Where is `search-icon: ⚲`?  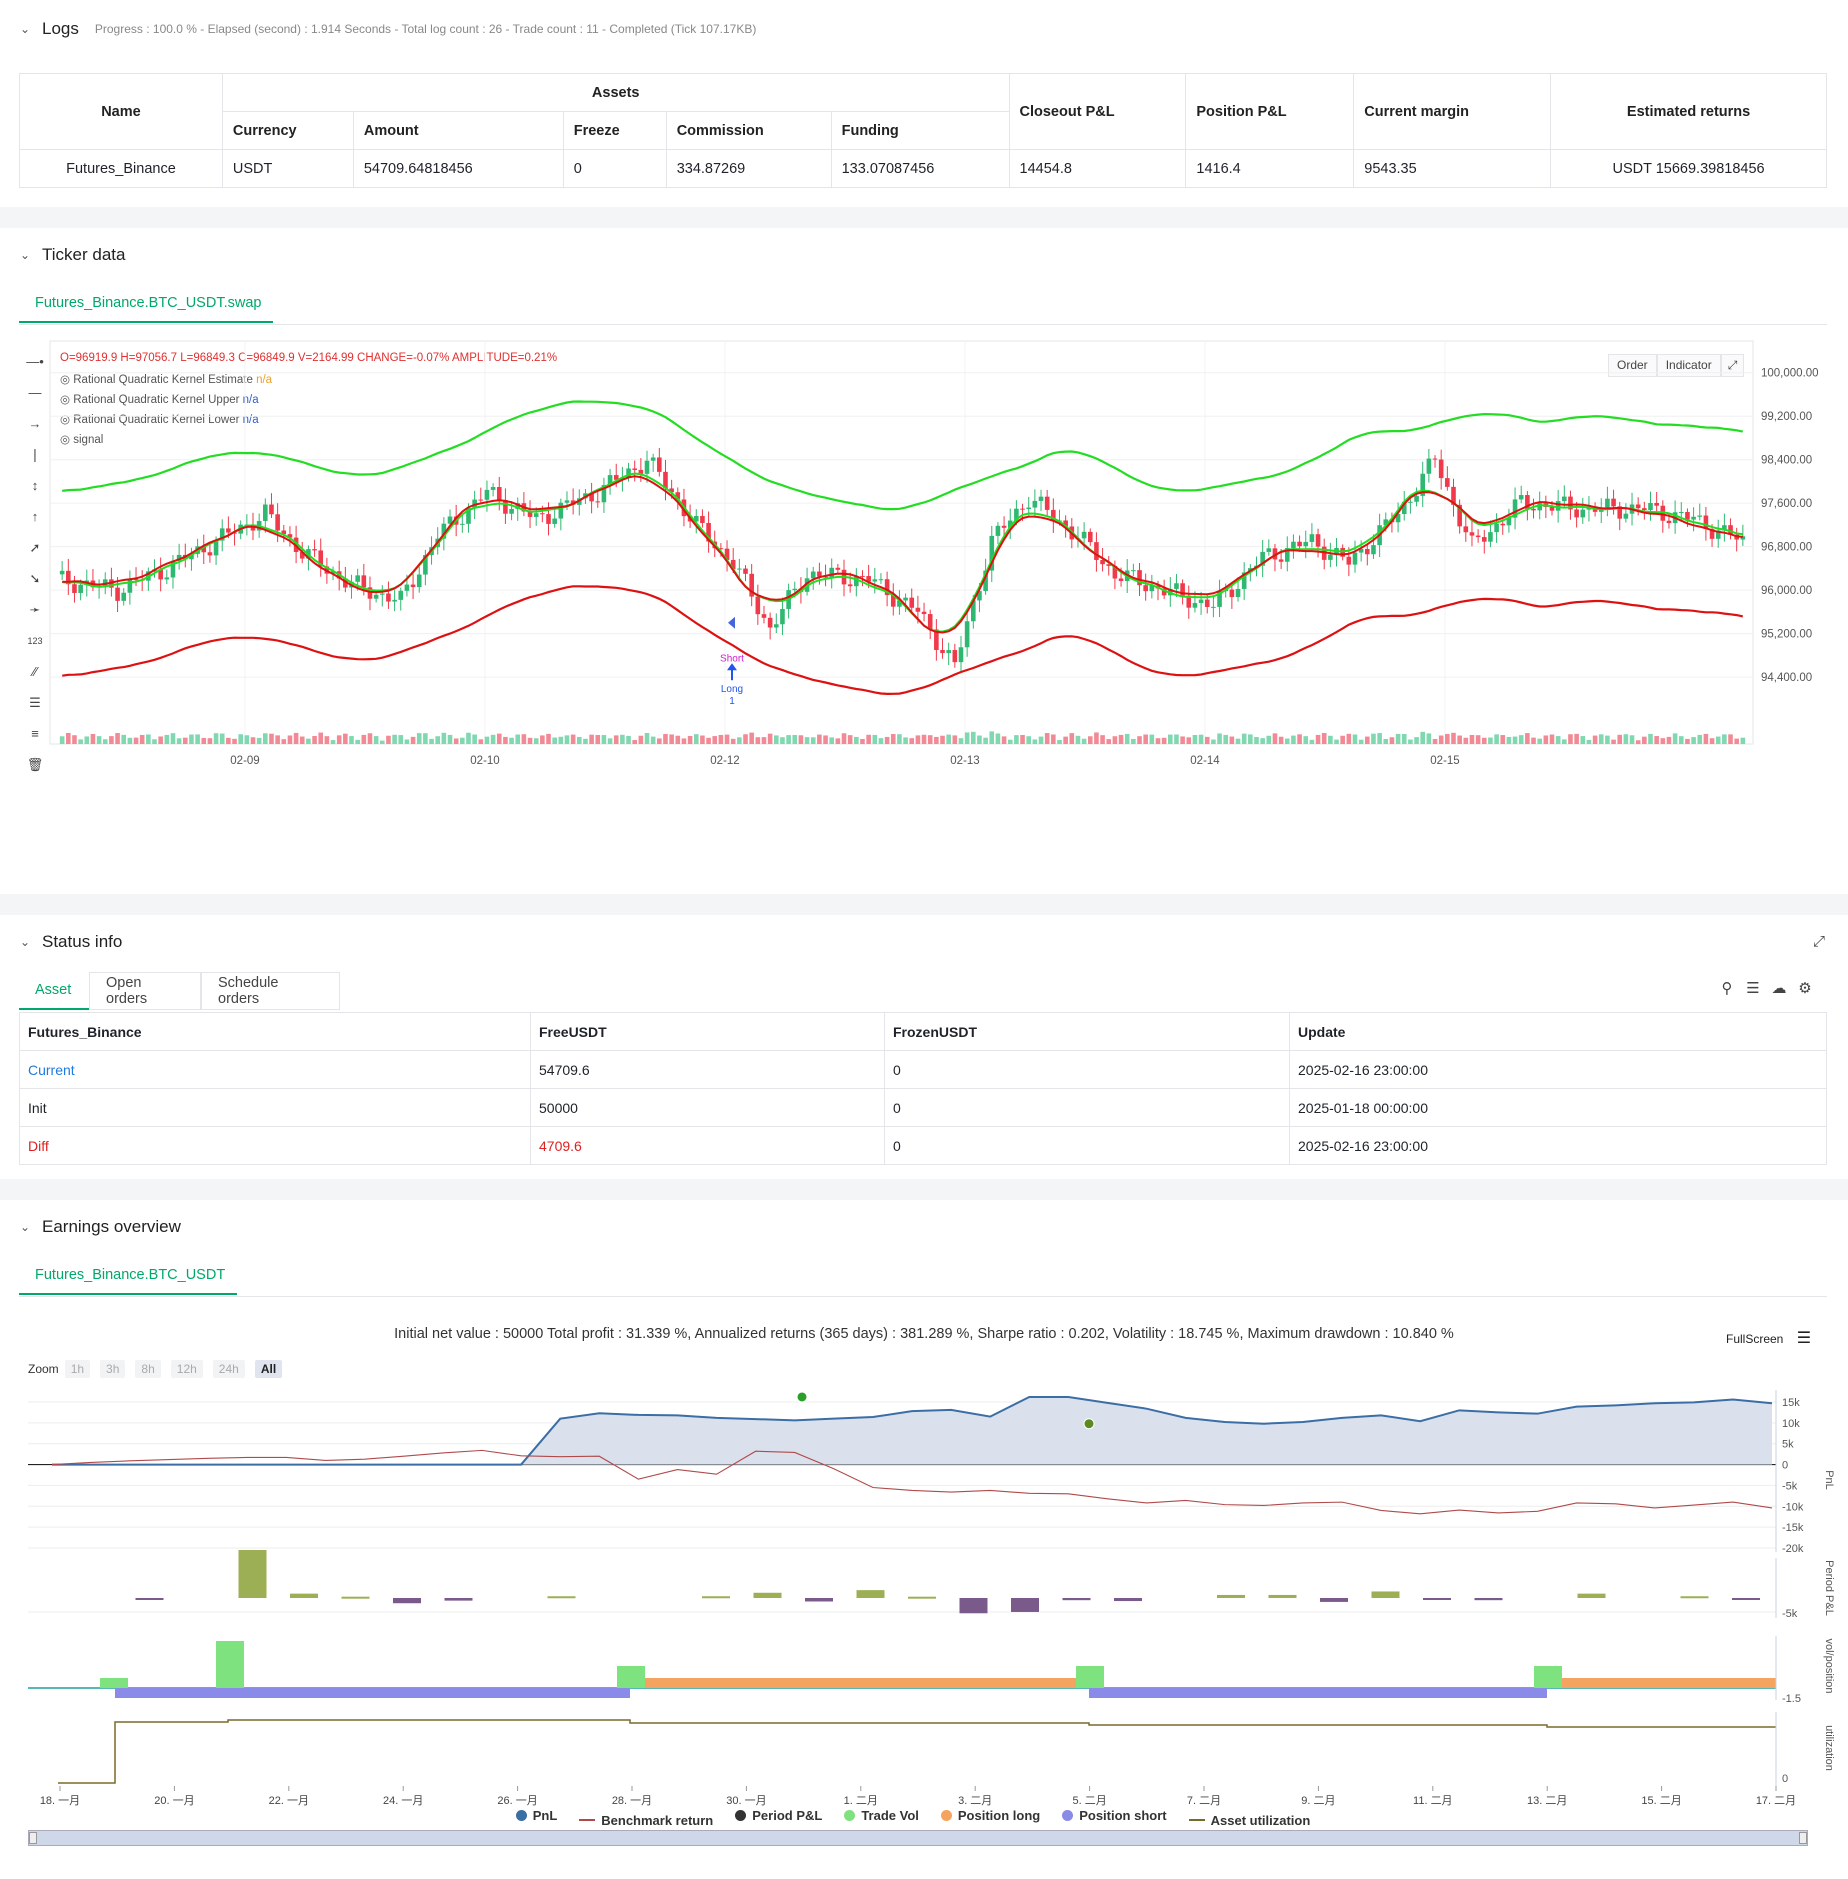 search-icon: ⚲ is located at coordinates (1727, 989).